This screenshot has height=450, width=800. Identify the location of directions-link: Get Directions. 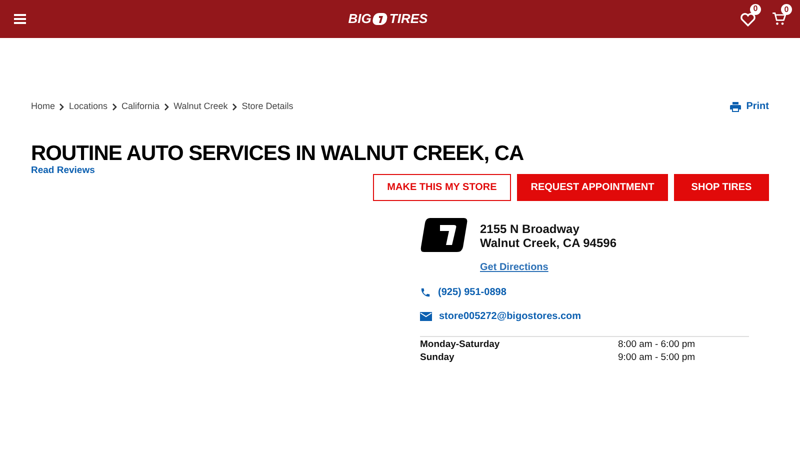
(548, 267).